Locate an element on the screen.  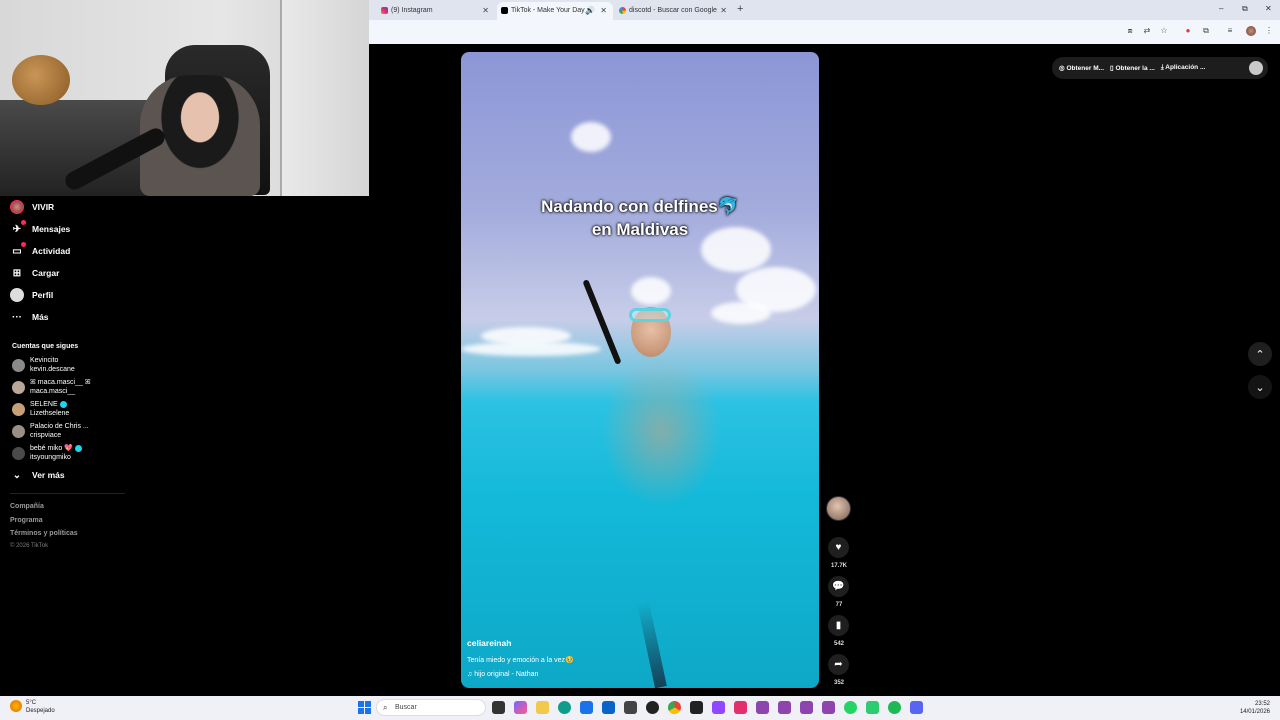
discord-icon is located at coordinates (916, 707).